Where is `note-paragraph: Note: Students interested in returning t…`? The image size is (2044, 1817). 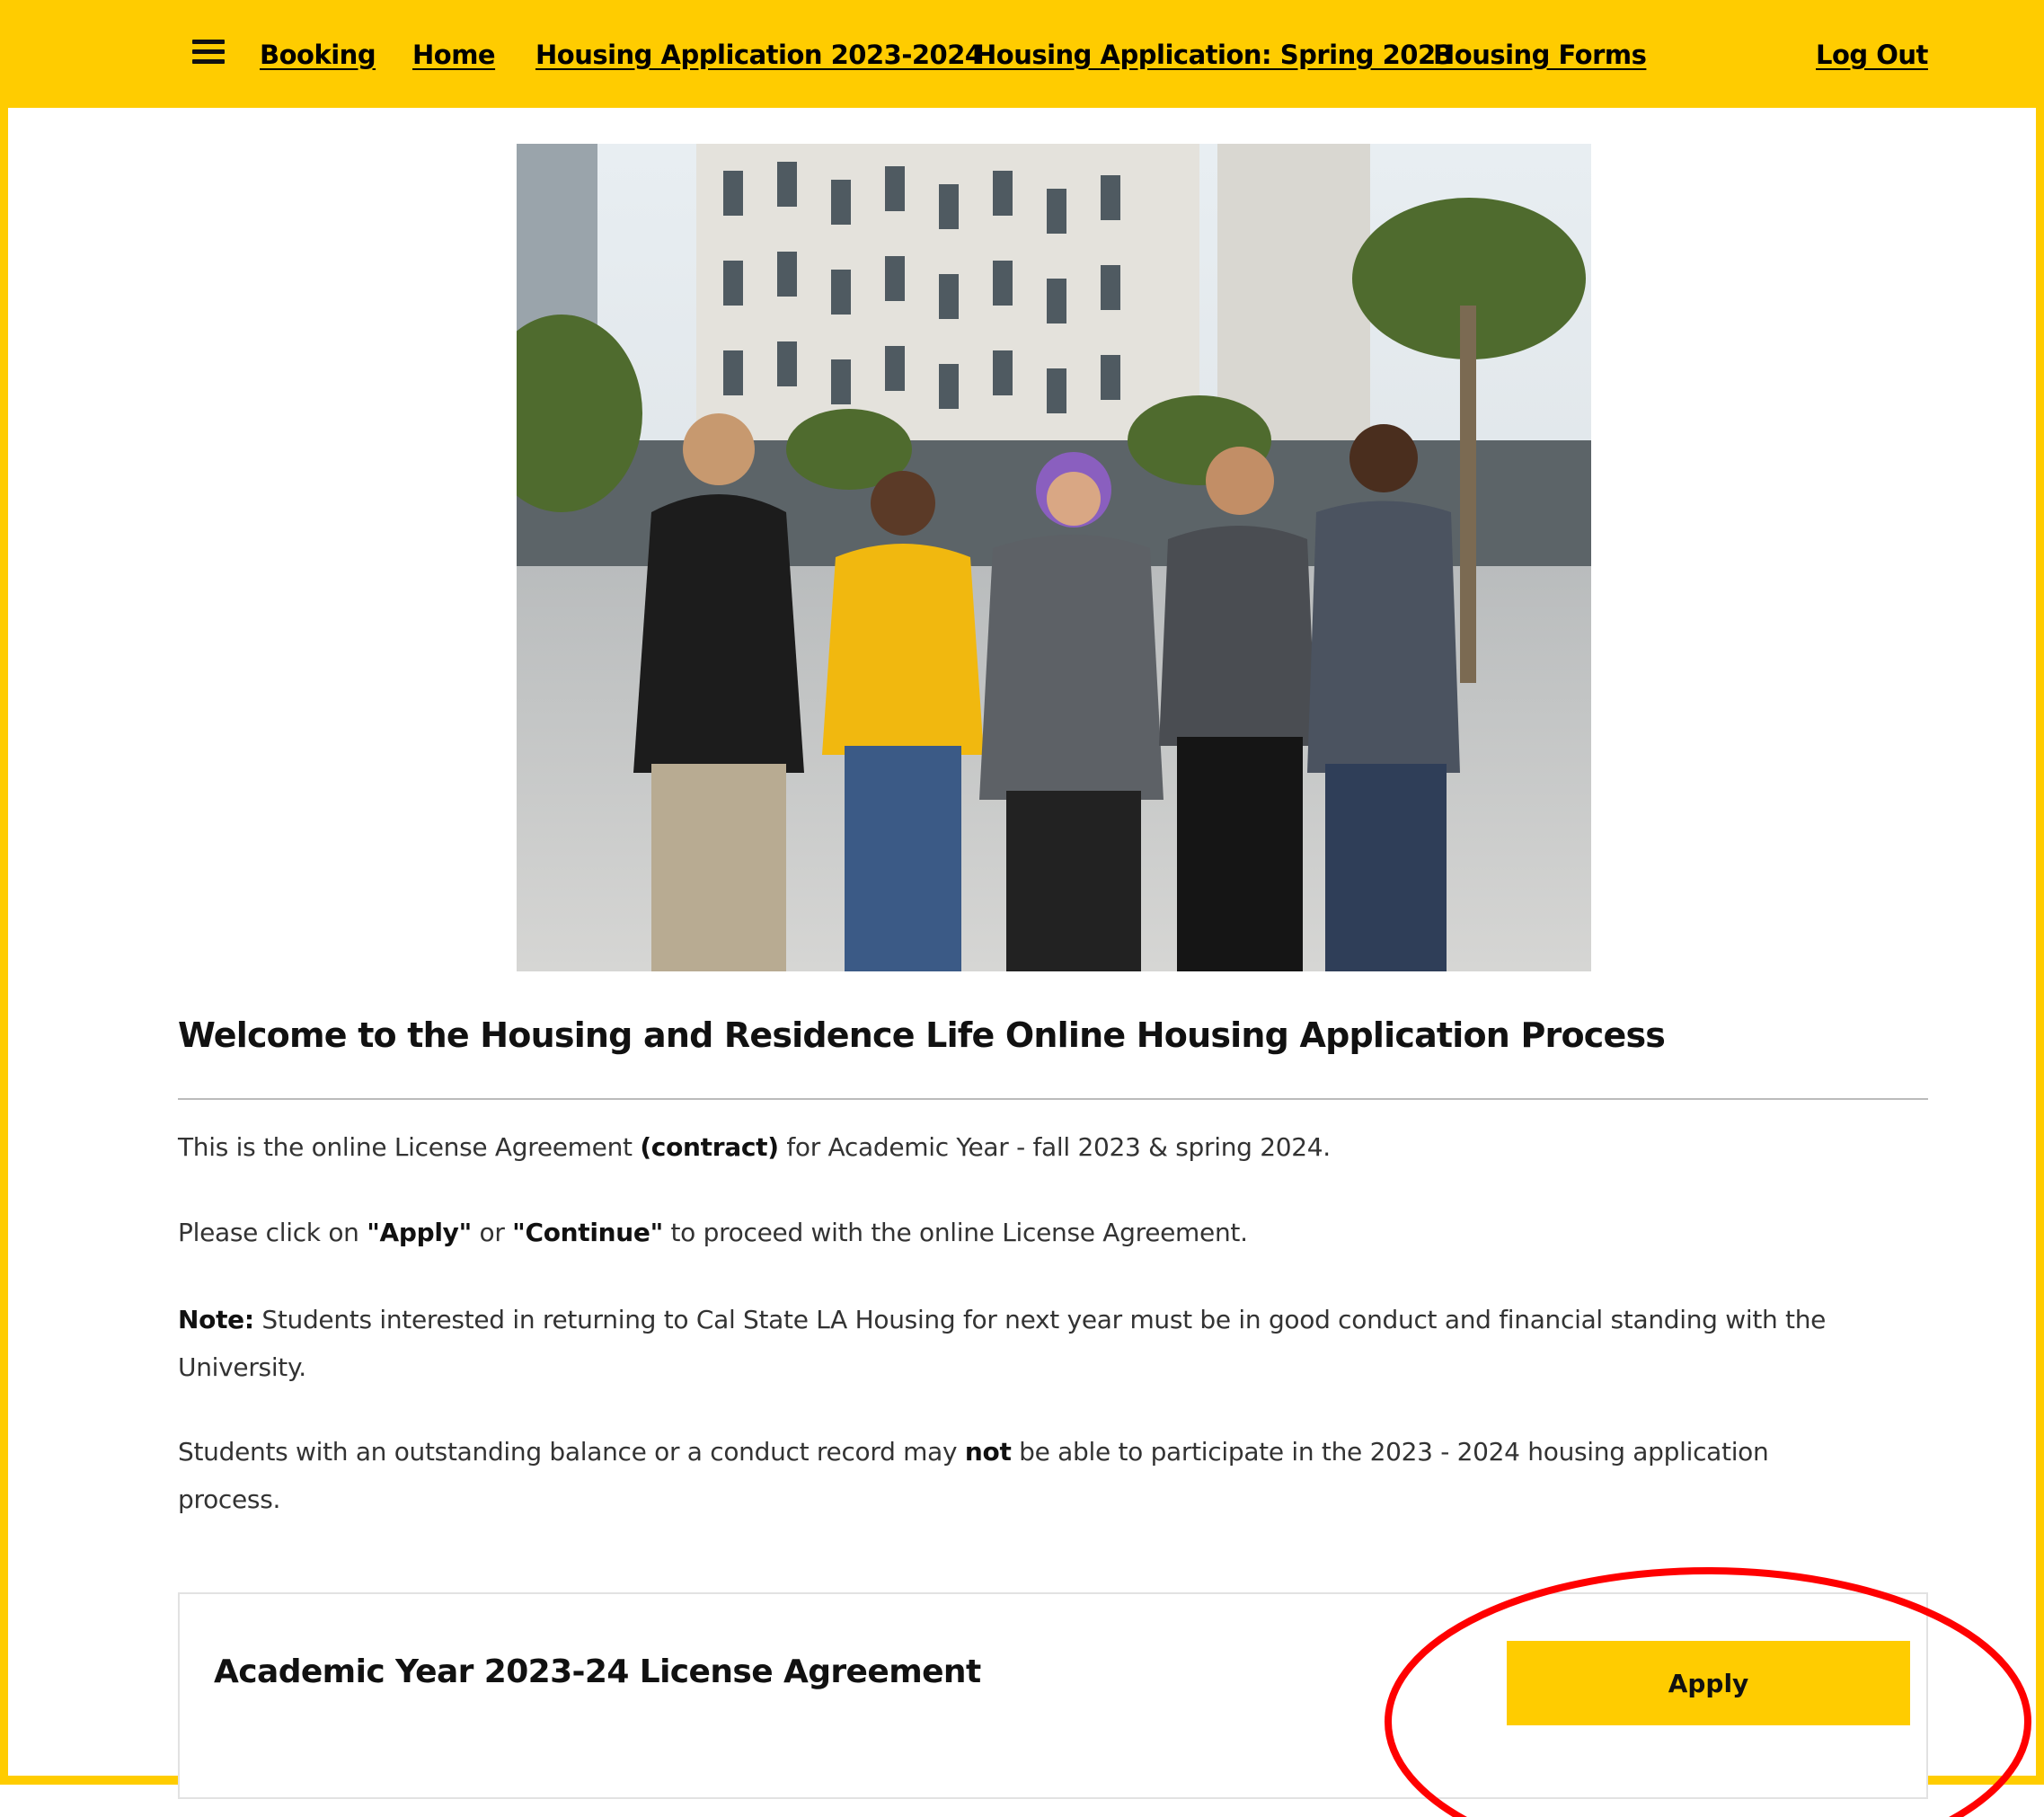 note-paragraph: Note: Students interested in returning t… is located at coordinates (1002, 1343).